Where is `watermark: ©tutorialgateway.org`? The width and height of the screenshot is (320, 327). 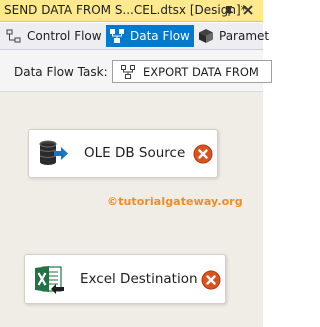 watermark: ©tutorialgateway.org is located at coordinates (175, 201).